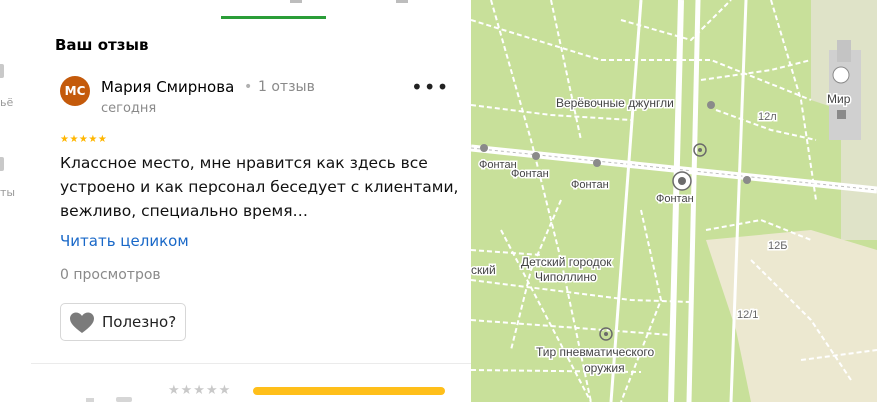 This screenshot has height=402, width=877. What do you see at coordinates (129, 108) in the screenshot?
I see `review-date: сегодня` at bounding box center [129, 108].